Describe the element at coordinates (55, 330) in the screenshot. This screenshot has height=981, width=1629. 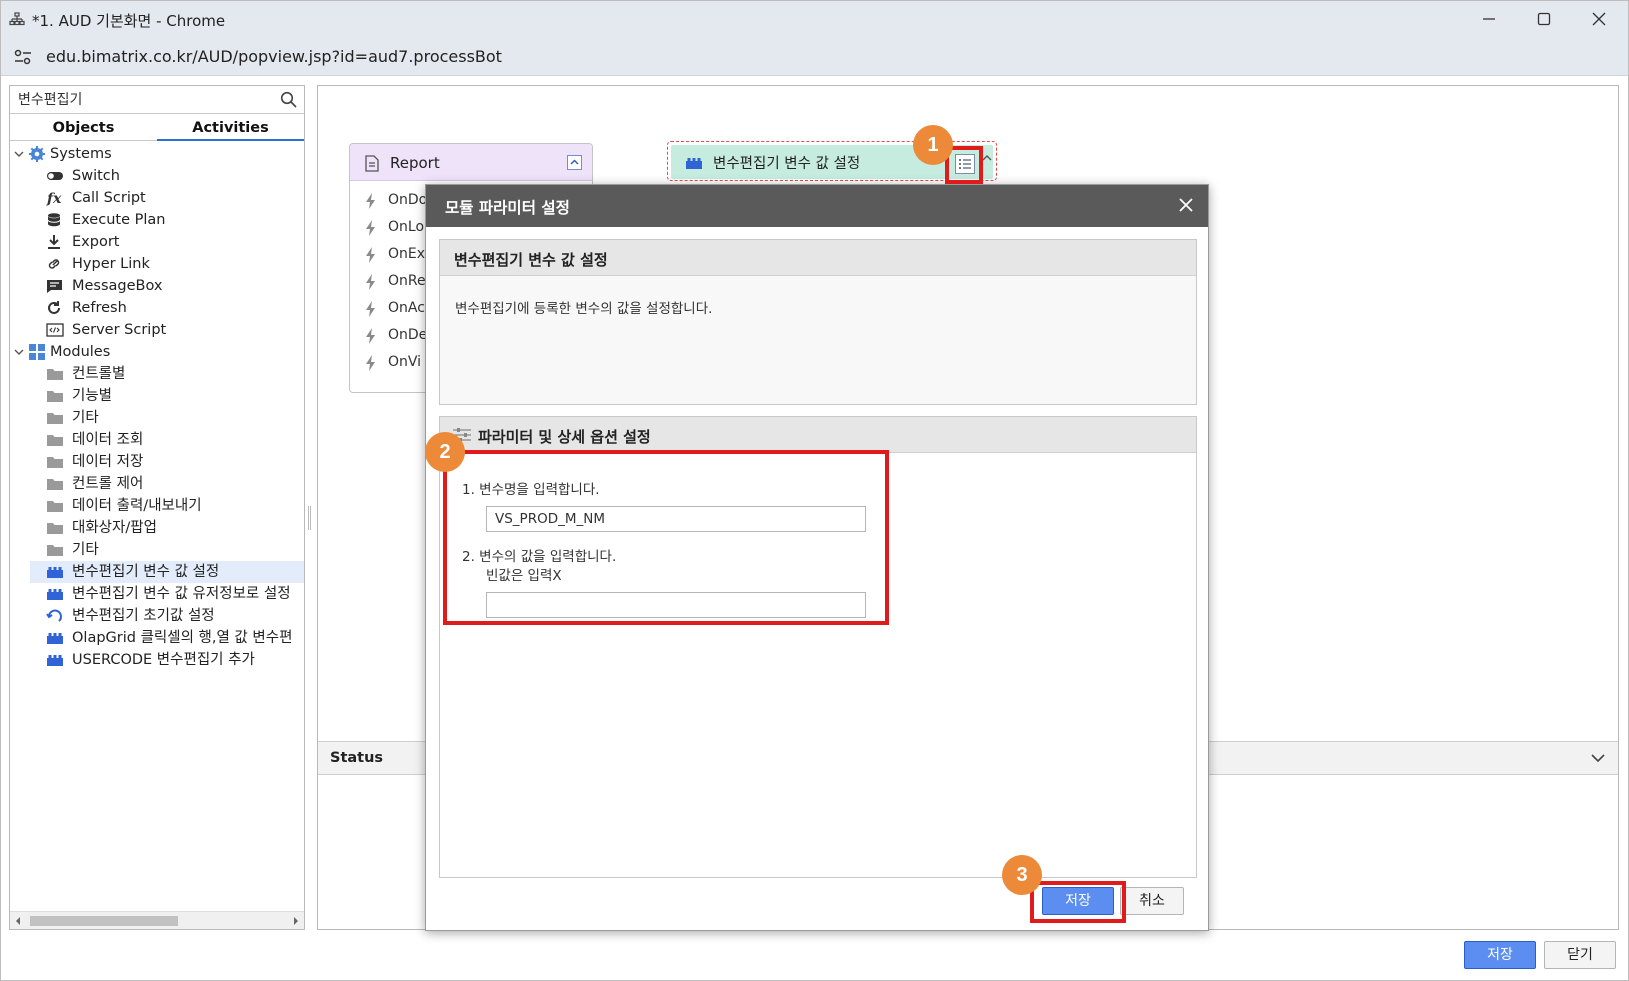
I see `code-icon` at that location.